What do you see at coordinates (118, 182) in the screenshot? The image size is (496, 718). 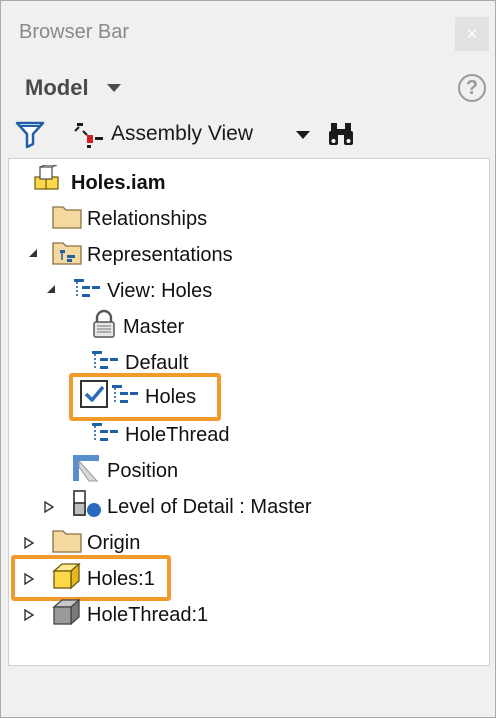 I see `tree-label-root: Holes.iam` at bounding box center [118, 182].